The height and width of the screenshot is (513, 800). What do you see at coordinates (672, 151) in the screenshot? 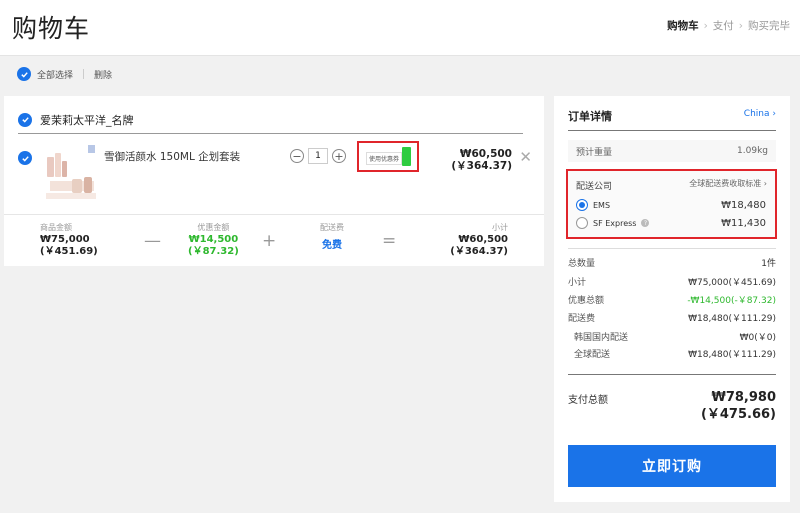
I see `weight-row: 预计重量 1.09kg` at bounding box center [672, 151].